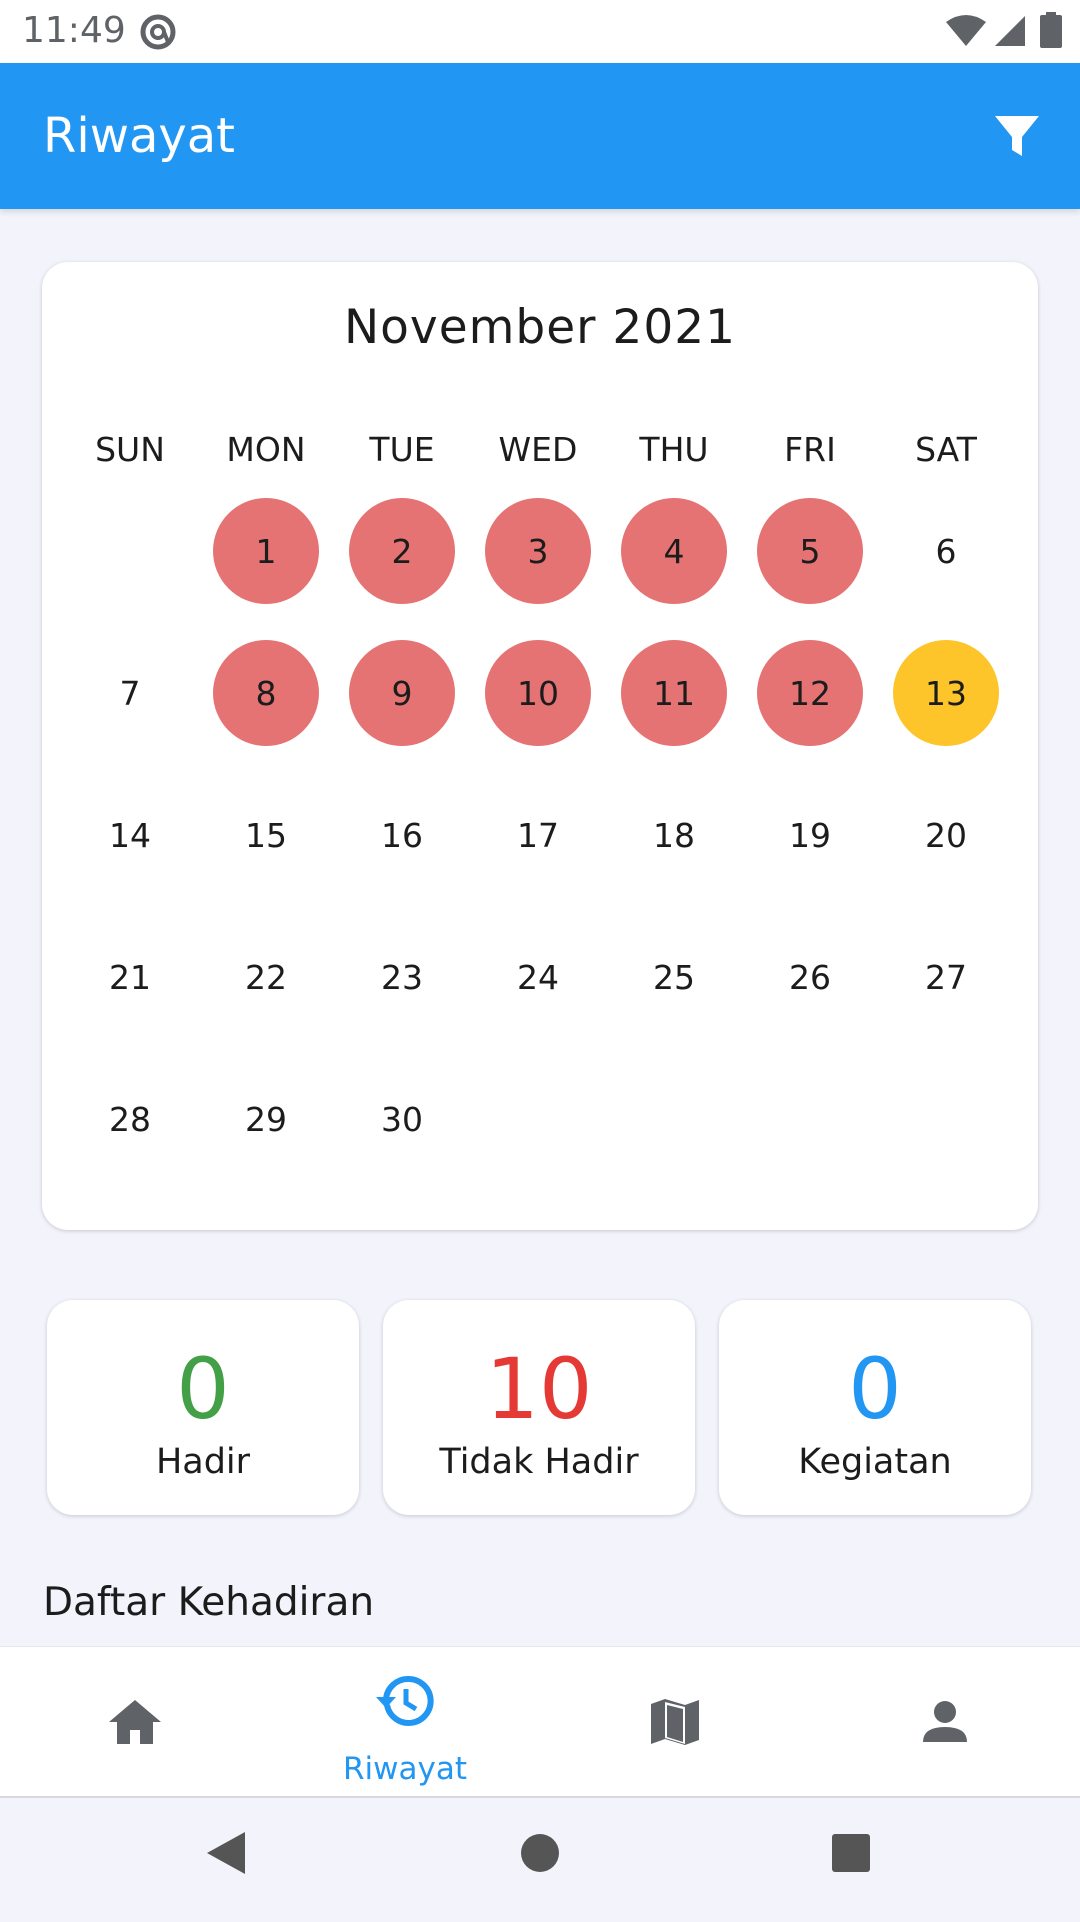  I want to click on system-nav-bar, so click(540, 1859).